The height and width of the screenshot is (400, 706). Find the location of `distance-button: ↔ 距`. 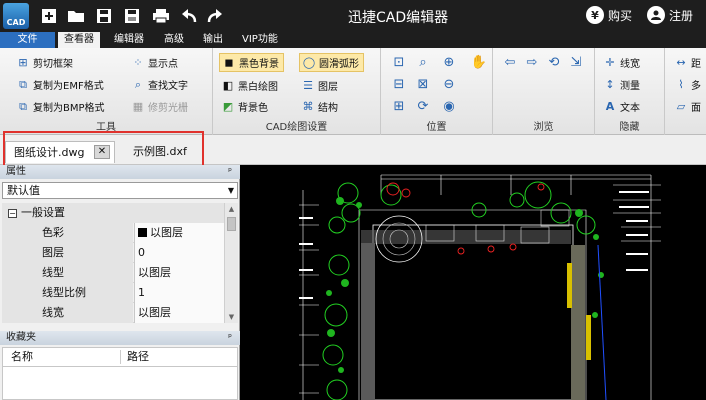

distance-button: ↔ 距 is located at coordinates (687, 62).